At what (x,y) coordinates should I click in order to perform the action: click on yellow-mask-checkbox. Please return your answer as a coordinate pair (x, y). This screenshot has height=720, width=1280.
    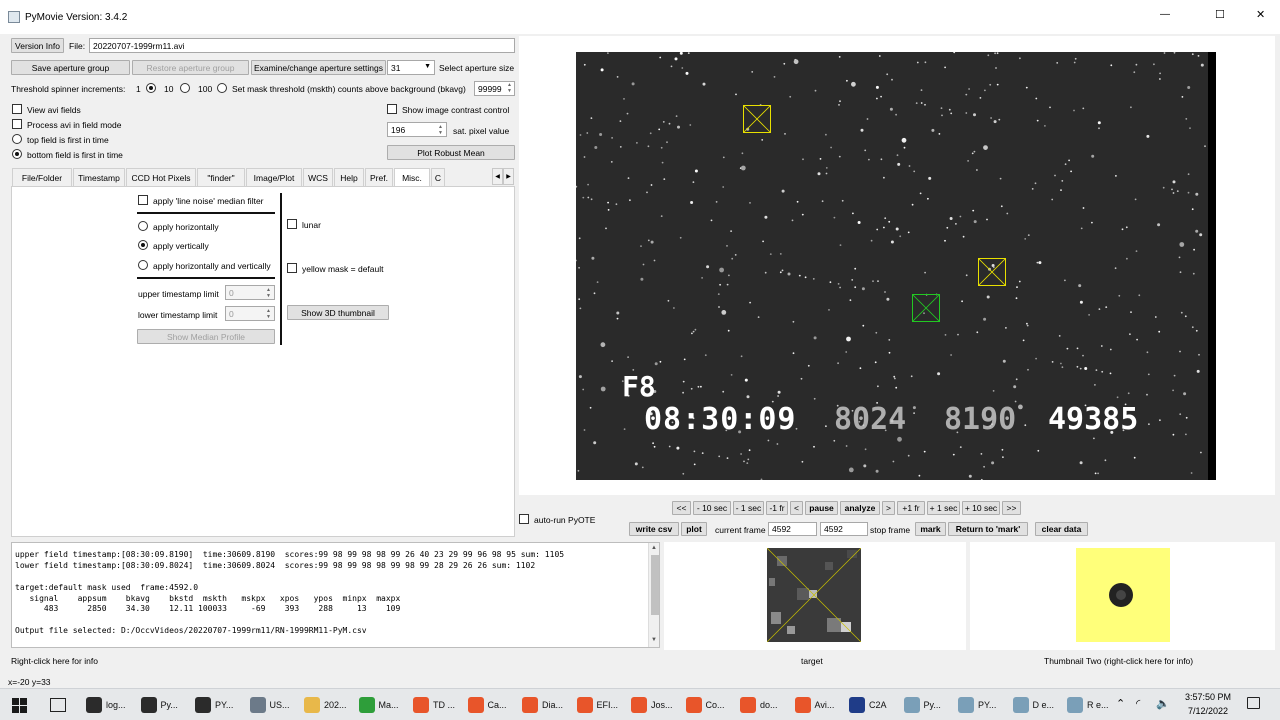
    Looking at the image, I should click on (292, 268).